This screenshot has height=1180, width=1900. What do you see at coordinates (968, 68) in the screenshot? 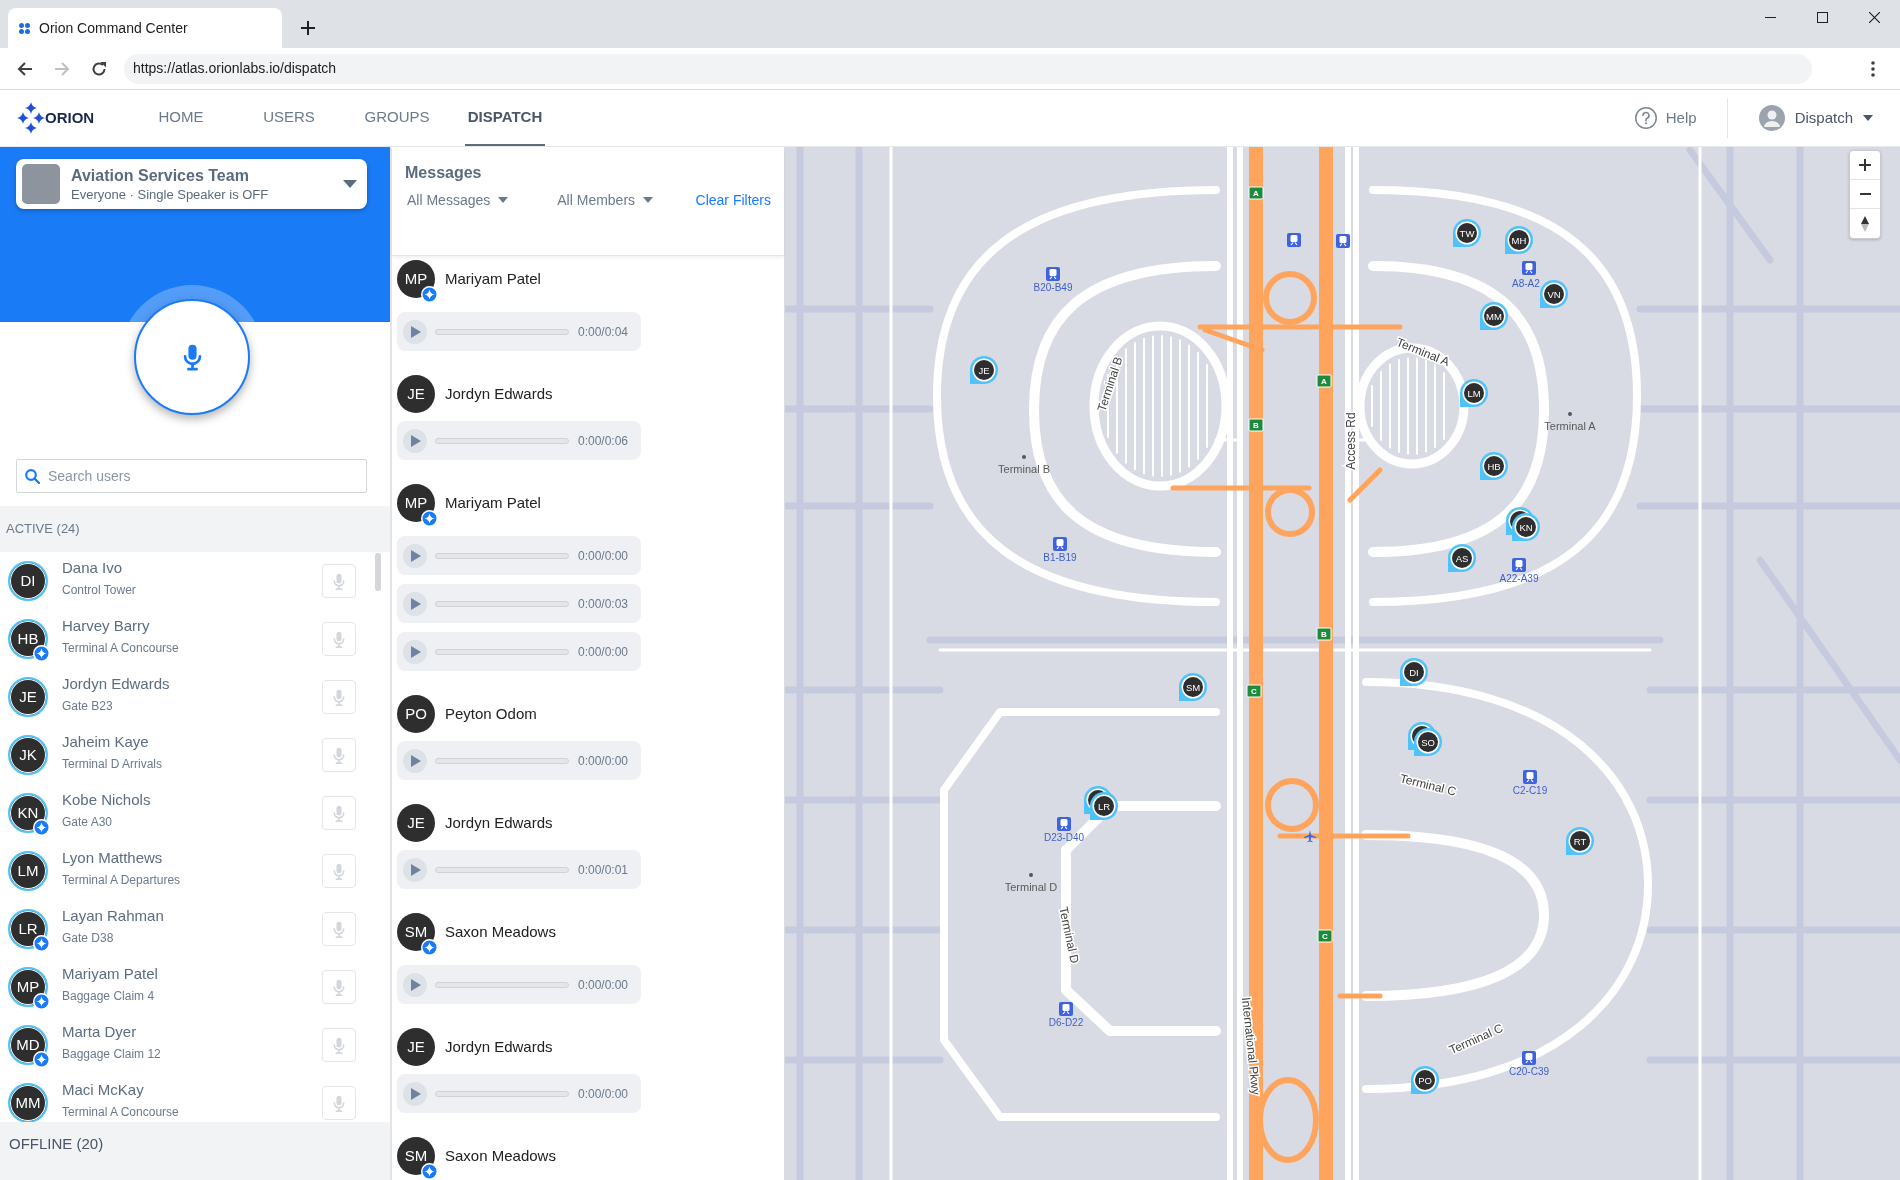
I see `address-bar: https://atlas.orionlabs.io/dispatch` at bounding box center [968, 68].